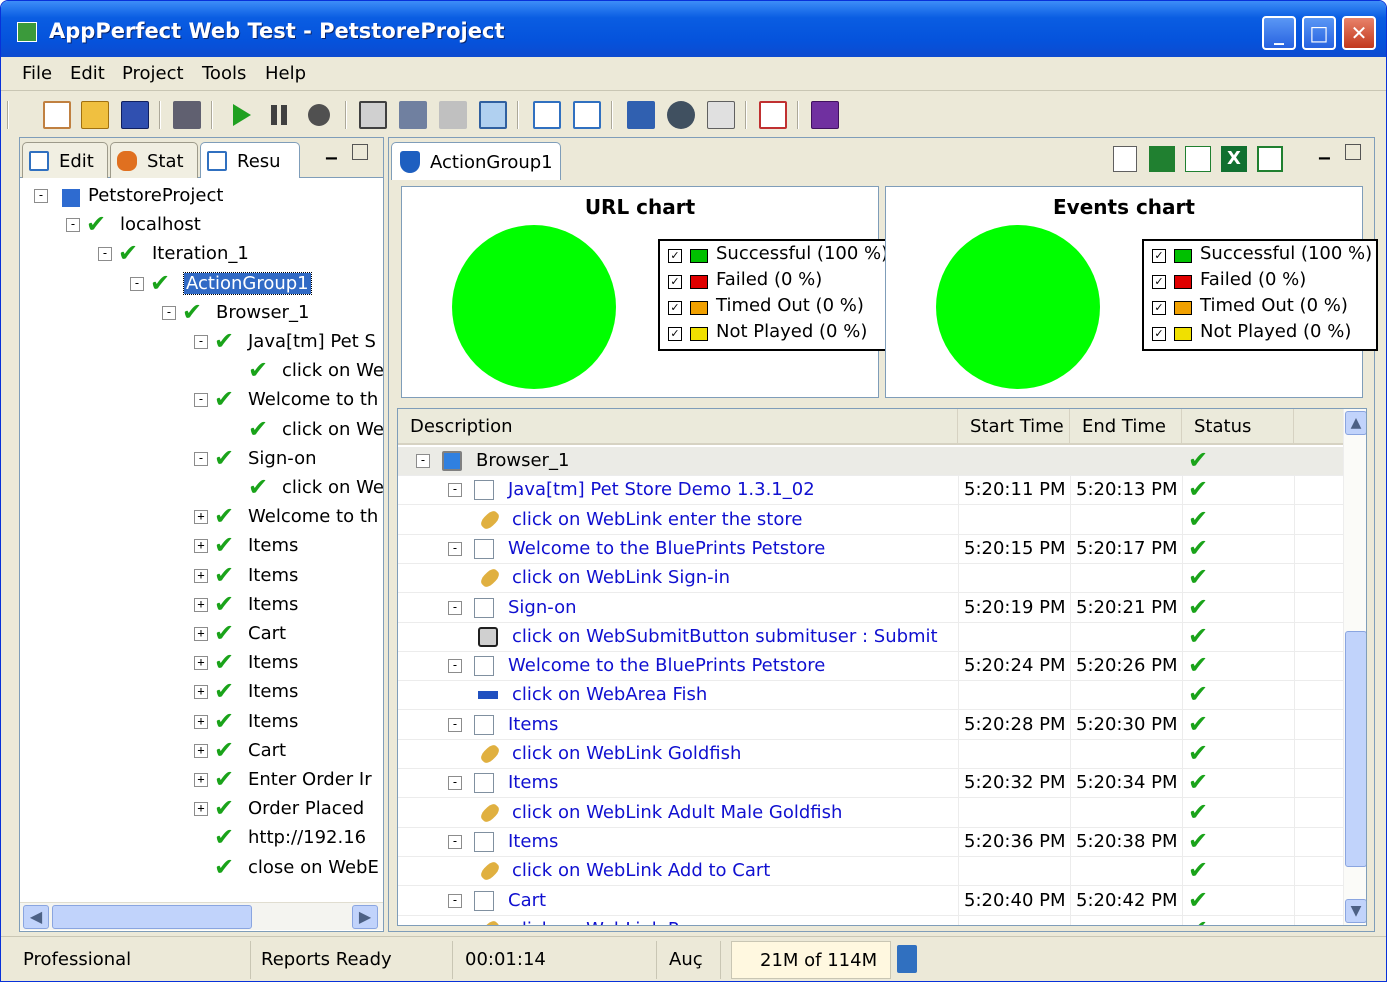 This screenshot has height=982, width=1387. Describe the element at coordinates (1234, 159) in the screenshot. I see `excel-icon: X` at that location.